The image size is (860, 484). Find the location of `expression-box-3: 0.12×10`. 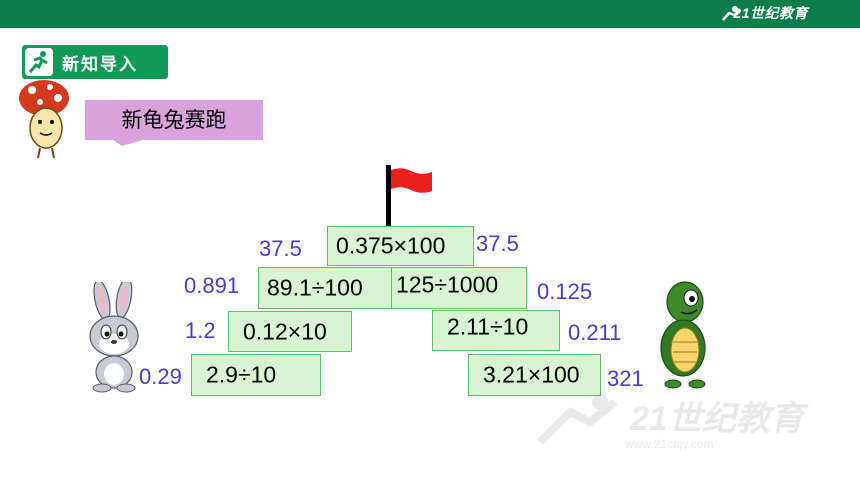

expression-box-3: 0.12×10 is located at coordinates (290, 331).